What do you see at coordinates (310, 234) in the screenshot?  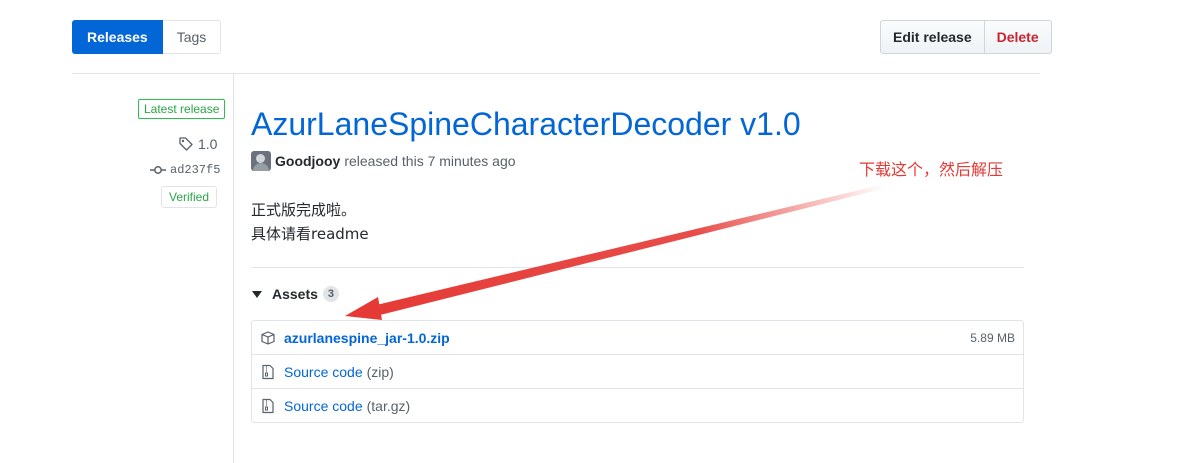 I see `release-notes-line: 具体请看readme` at bounding box center [310, 234].